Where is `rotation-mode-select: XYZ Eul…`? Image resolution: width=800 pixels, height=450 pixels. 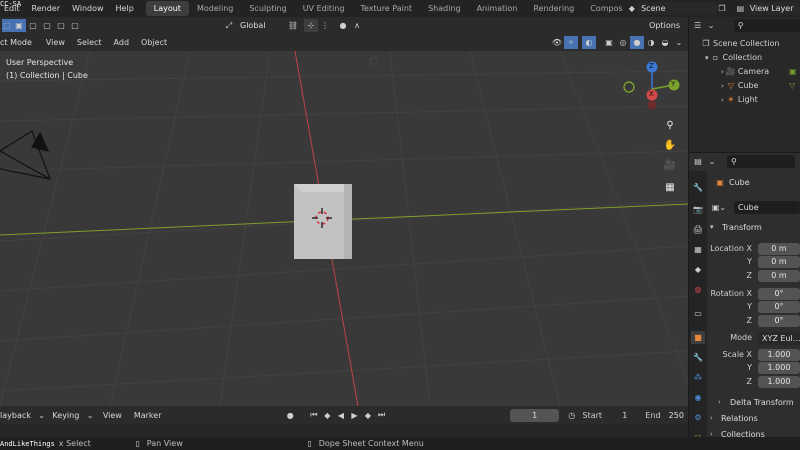
rotation-mode-select: XYZ Eul… is located at coordinates (779, 338).